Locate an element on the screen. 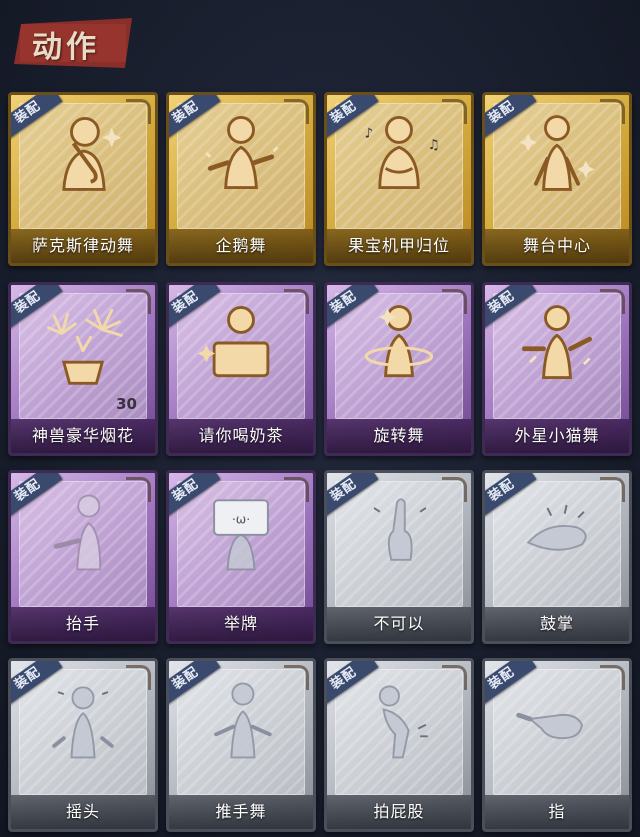 The image size is (640, 837). milk-tea-icon is located at coordinates (233, 342).